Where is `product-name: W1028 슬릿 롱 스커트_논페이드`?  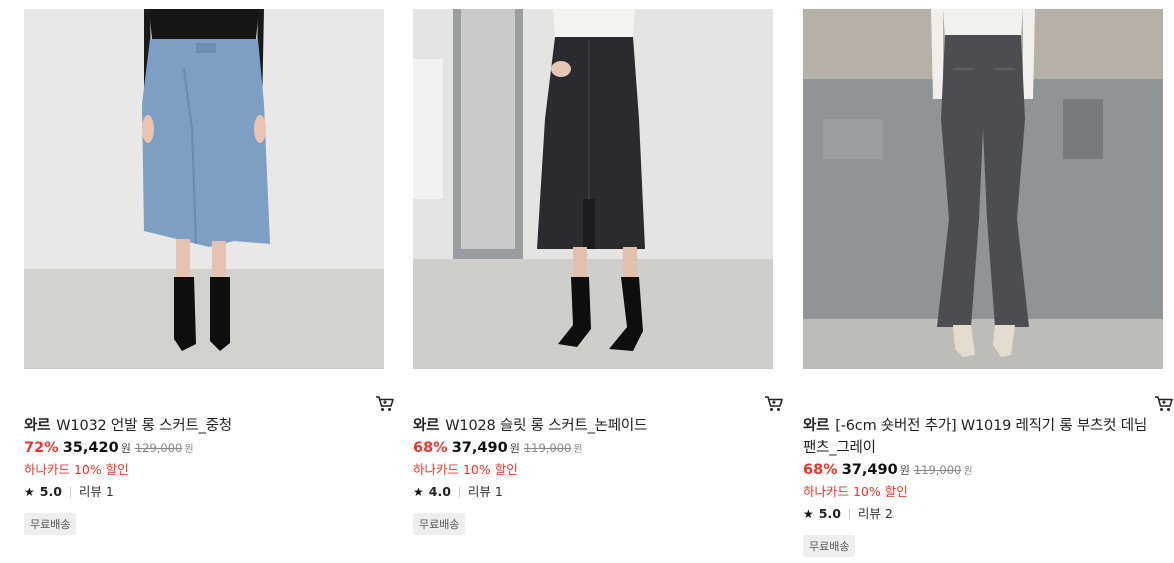 product-name: W1028 슬릿 롱 스커트_논페이드 is located at coordinates (546, 426).